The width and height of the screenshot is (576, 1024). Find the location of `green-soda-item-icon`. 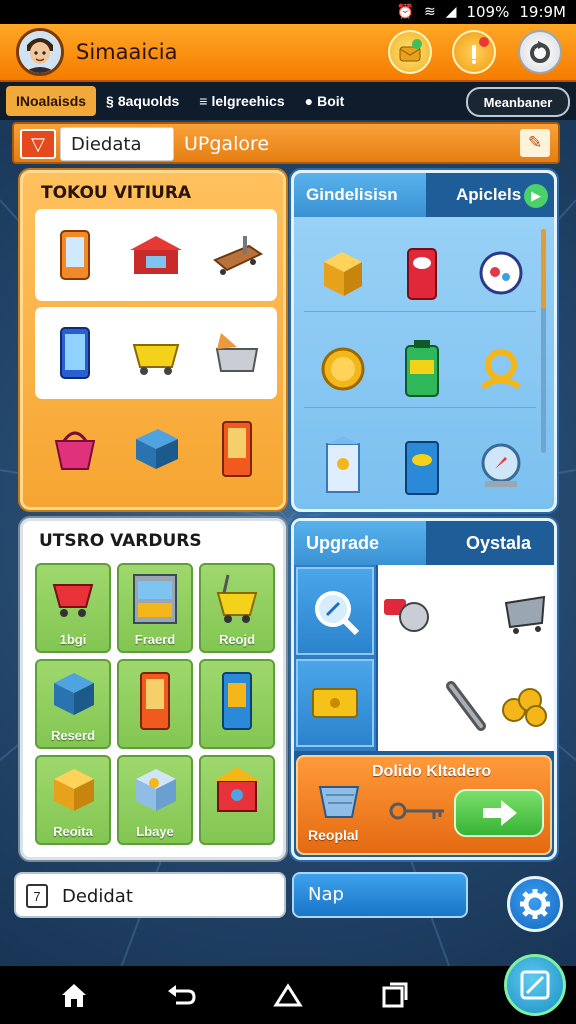

green-soda-item-icon is located at coordinates (422, 369).